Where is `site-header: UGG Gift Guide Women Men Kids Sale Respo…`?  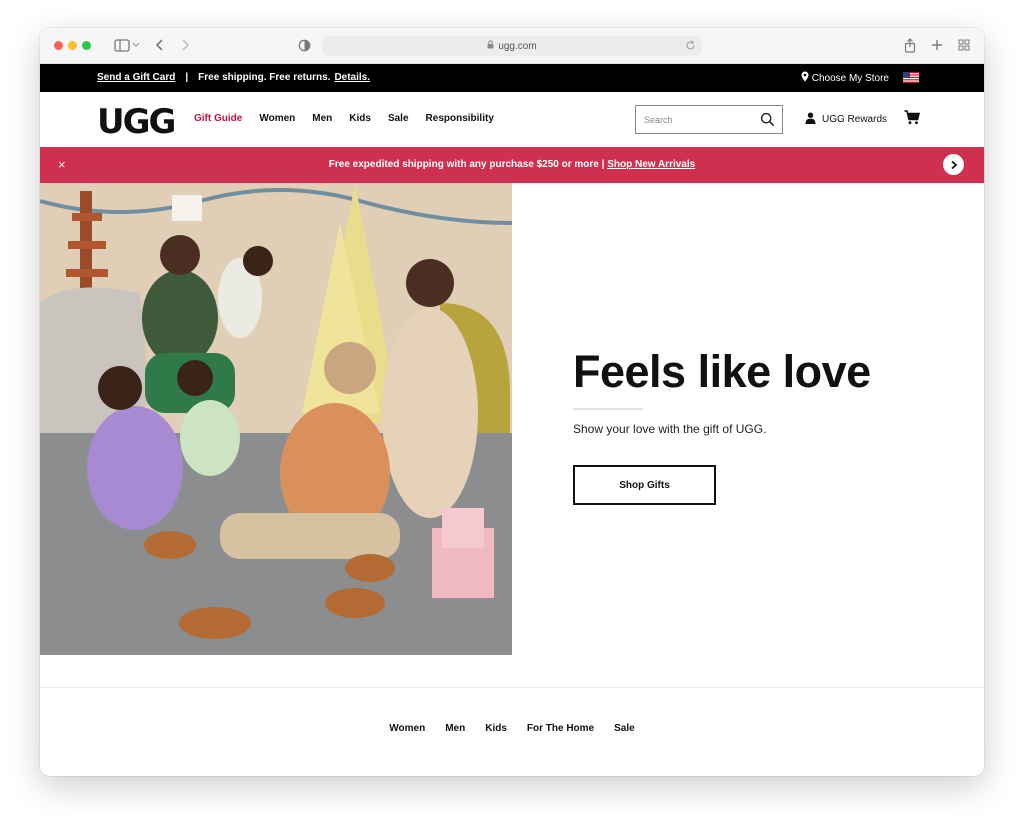 site-header: UGG Gift Guide Women Men Kids Sale Respo… is located at coordinates (512, 119).